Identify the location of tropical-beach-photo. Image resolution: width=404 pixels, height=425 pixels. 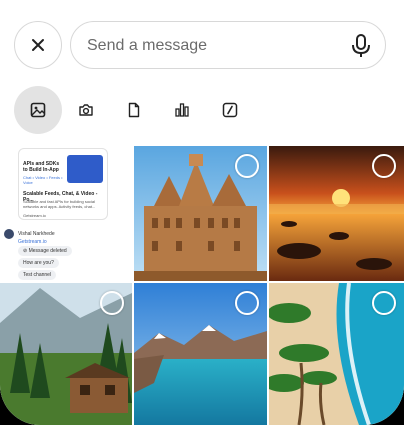
(336, 354).